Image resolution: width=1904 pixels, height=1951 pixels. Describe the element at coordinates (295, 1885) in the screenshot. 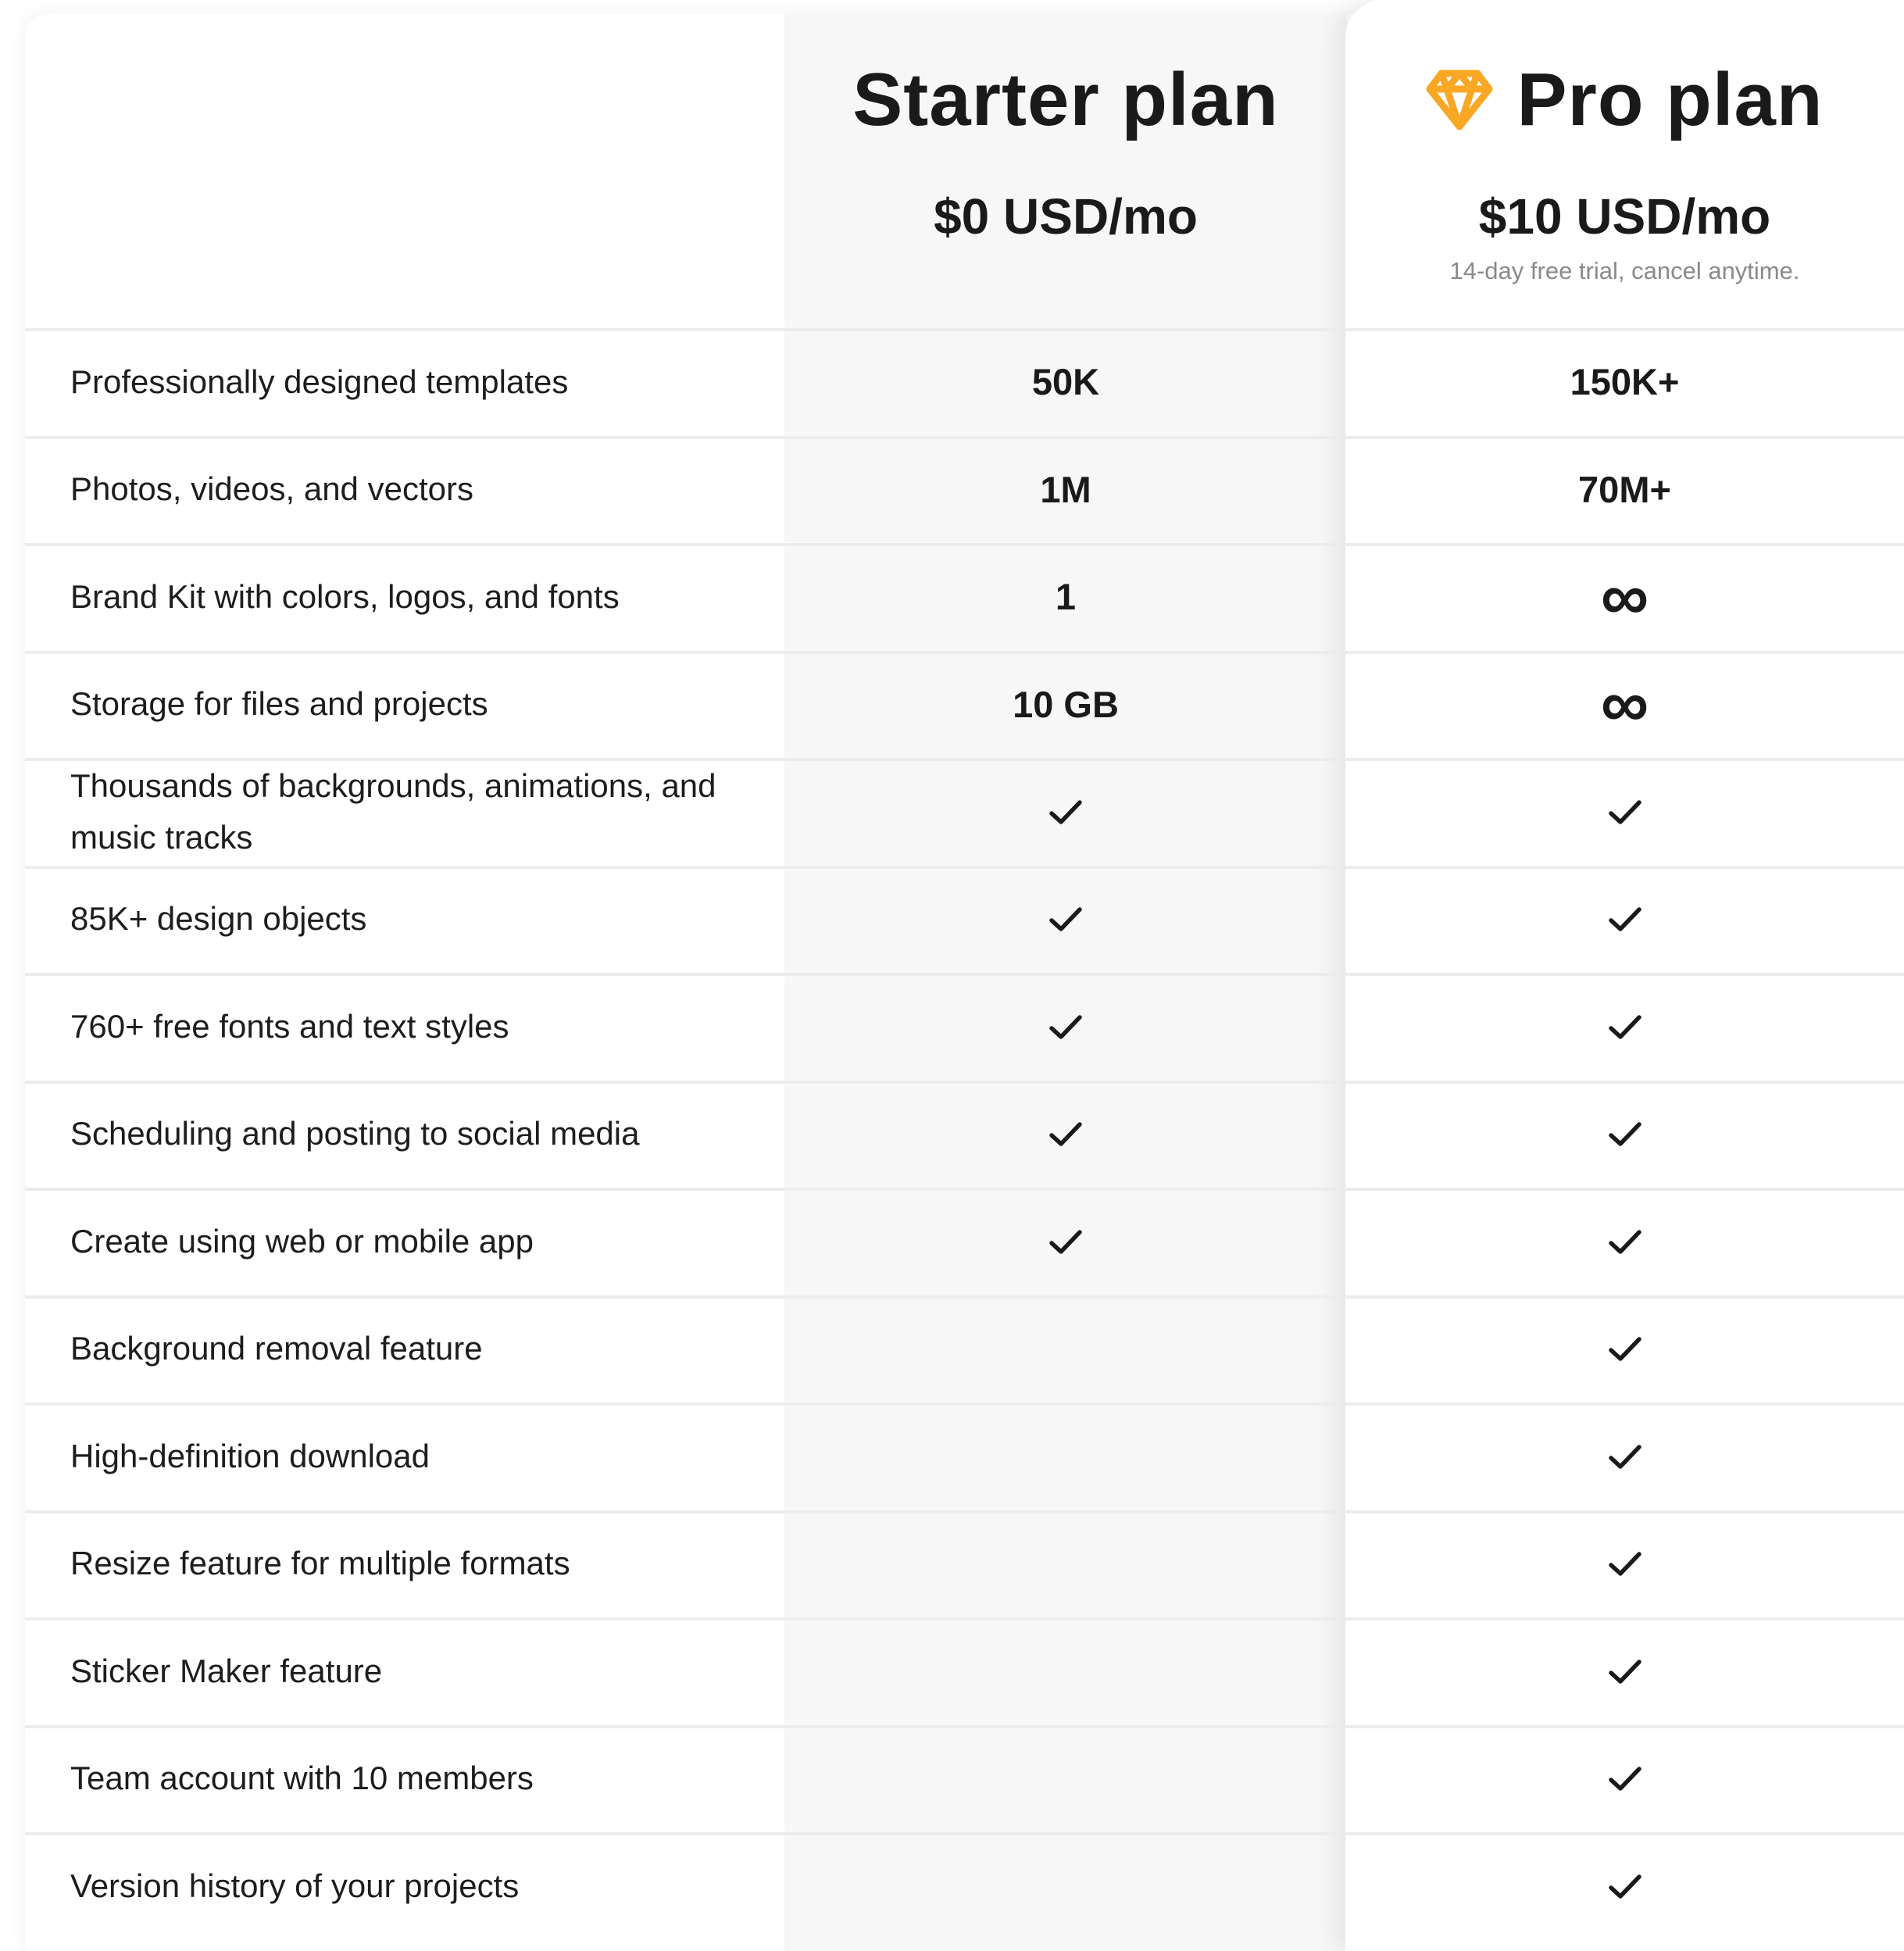

I see `feature-label: Version history of your projects` at that location.